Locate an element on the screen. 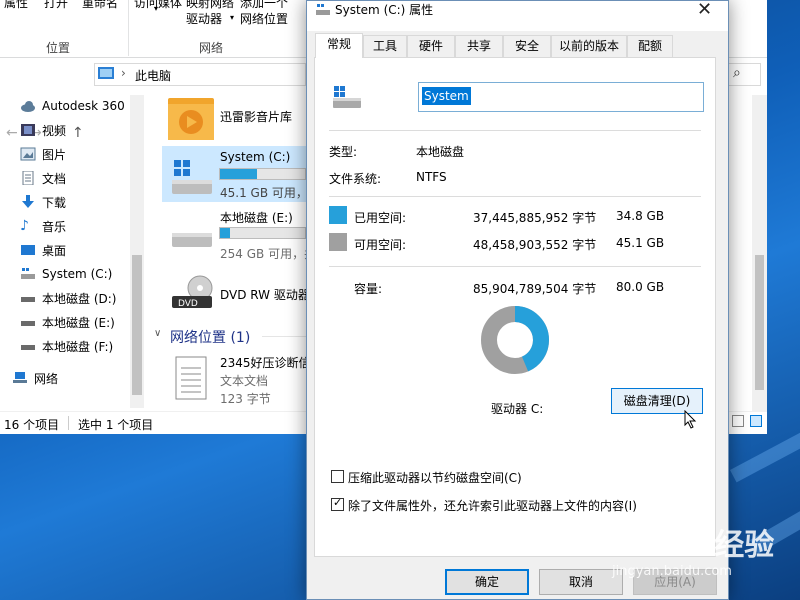 The width and height of the screenshot is (800, 600). sidebar-item-pictures: 图片 is located at coordinates (65, 154).